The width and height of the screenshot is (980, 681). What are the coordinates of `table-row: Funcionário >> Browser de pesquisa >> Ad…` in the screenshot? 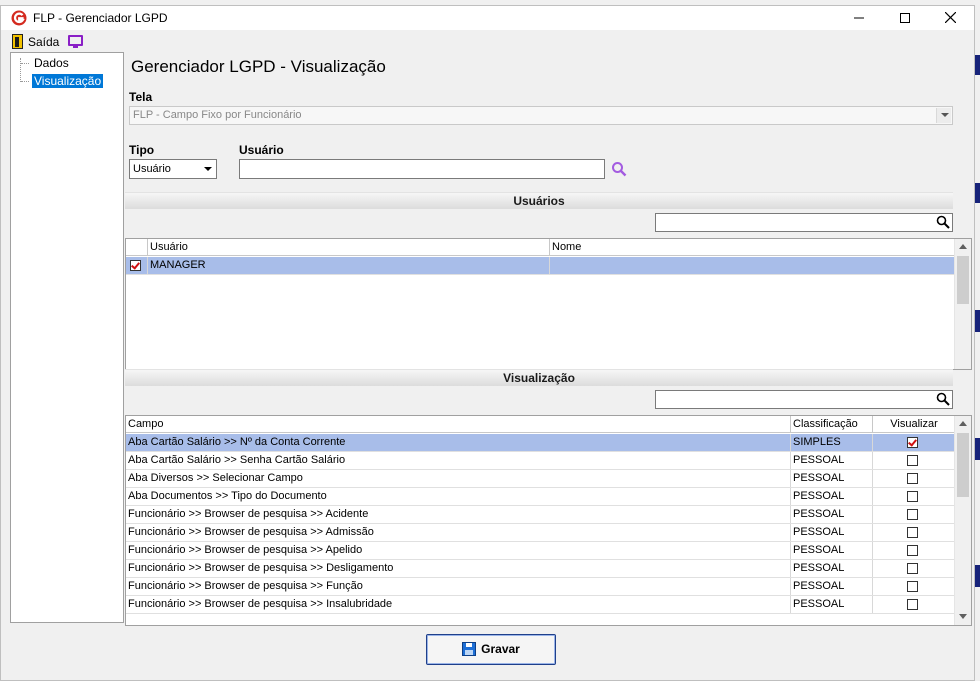 It's located at (540, 533).